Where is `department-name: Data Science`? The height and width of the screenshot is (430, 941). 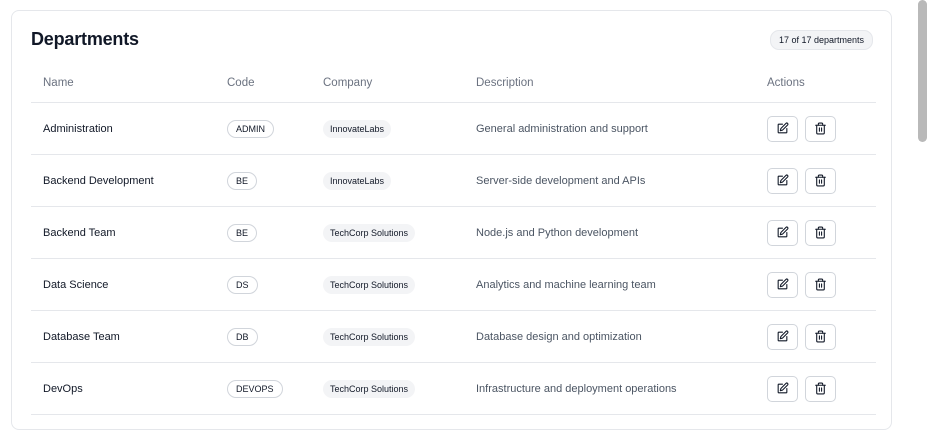
department-name: Data Science is located at coordinates (76, 284).